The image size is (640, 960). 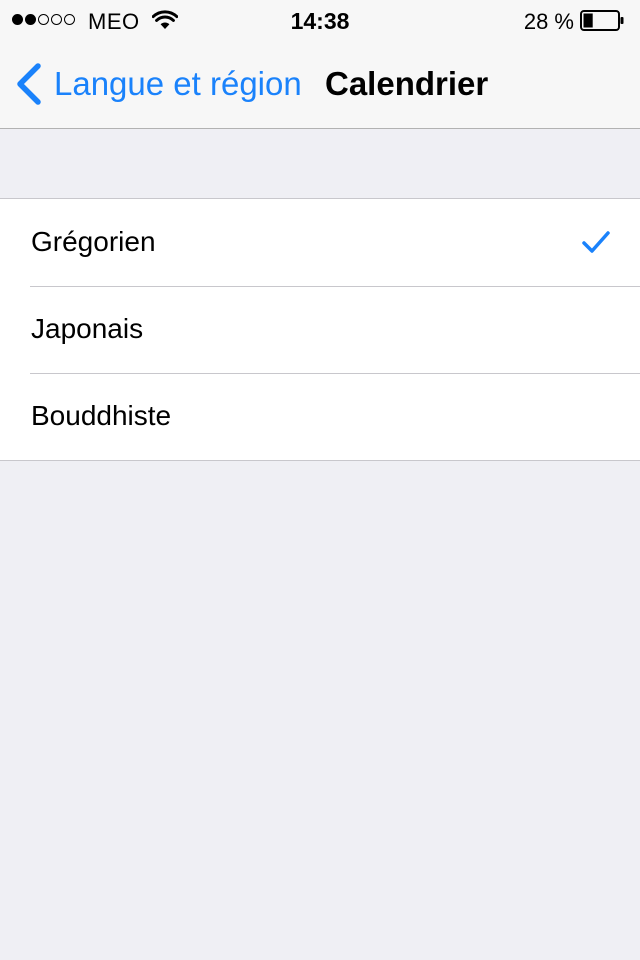 I want to click on list-item-label: Grégorien, so click(x=93, y=241).